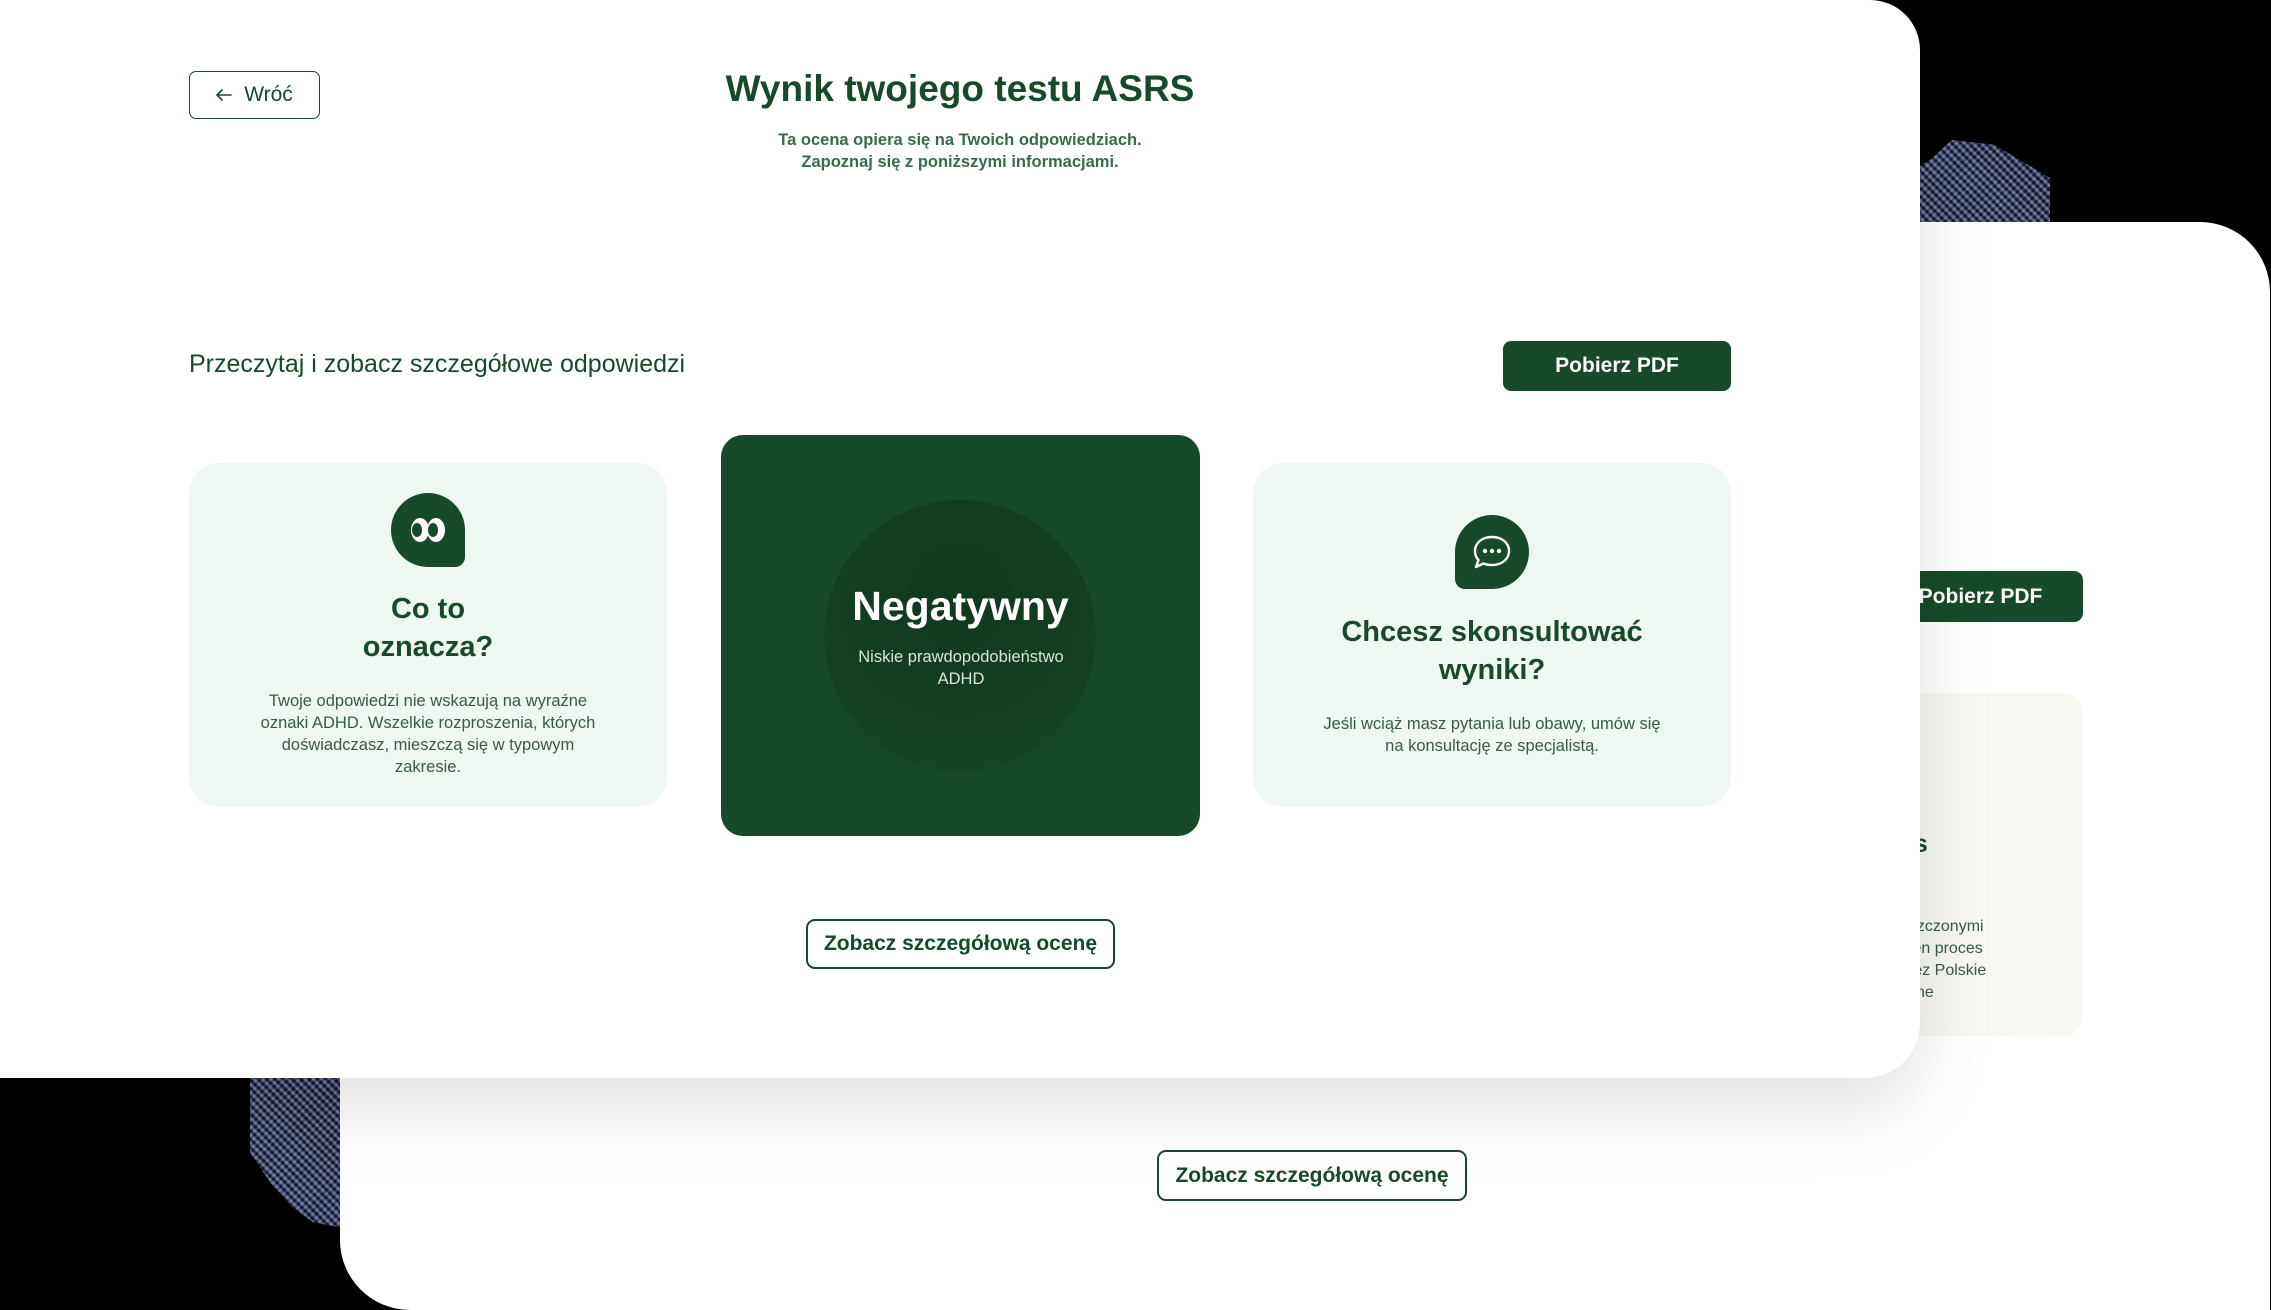  I want to click on result-subtitle: Niskie prawdopodobieństwo ADHD, so click(961, 668).